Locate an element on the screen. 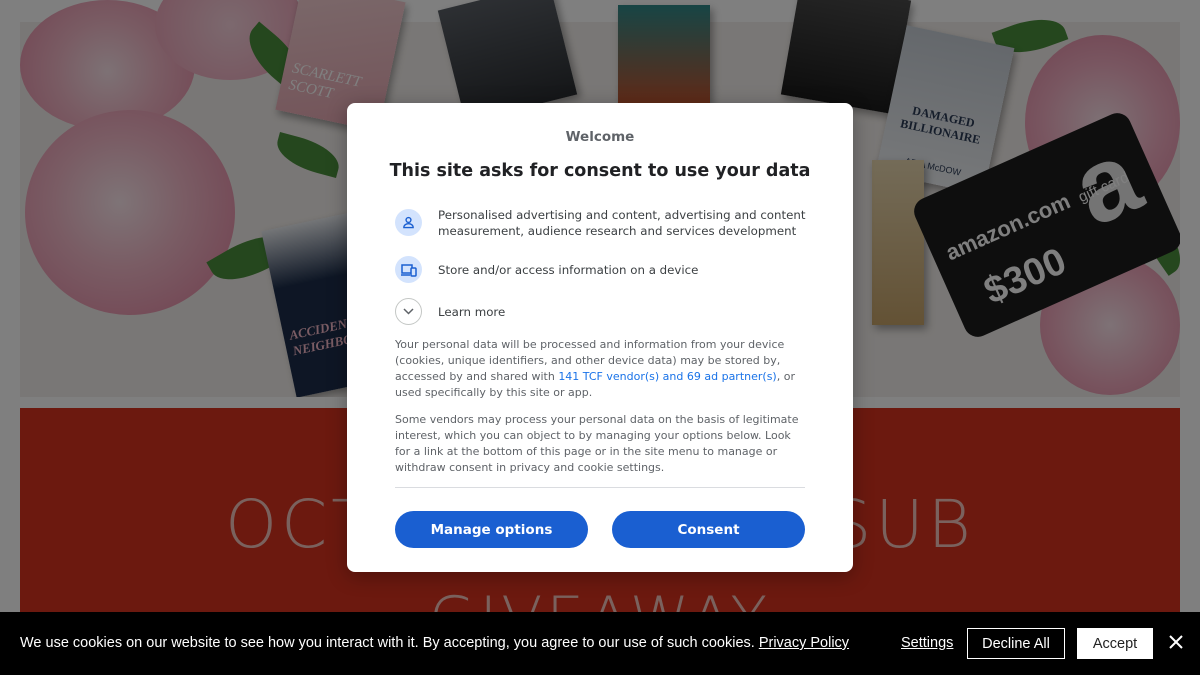 This screenshot has width=1200, height=675. devices-icon is located at coordinates (408, 269).